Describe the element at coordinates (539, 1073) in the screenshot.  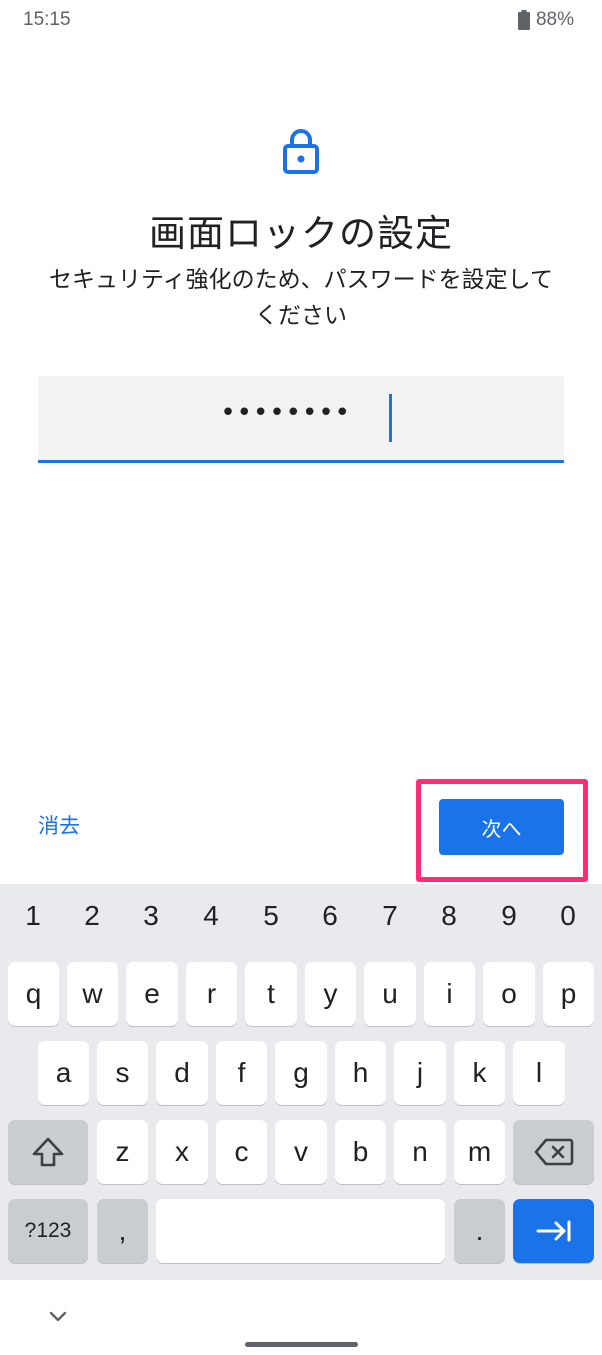
I see `key-l: l` at that location.